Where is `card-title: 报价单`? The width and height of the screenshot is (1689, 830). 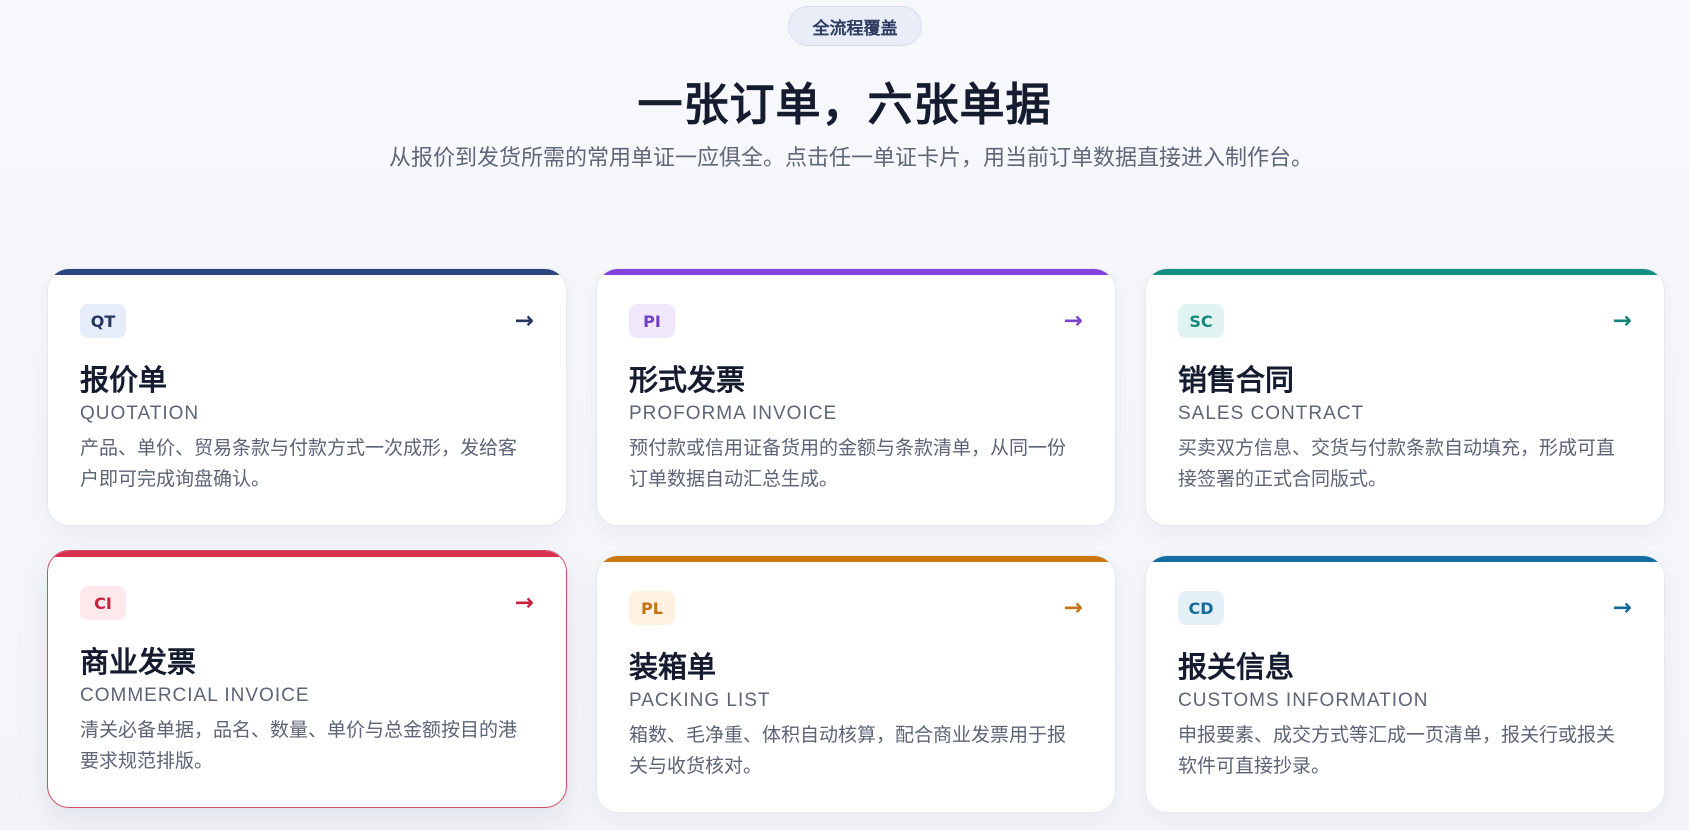 card-title: 报价单 is located at coordinates (124, 380).